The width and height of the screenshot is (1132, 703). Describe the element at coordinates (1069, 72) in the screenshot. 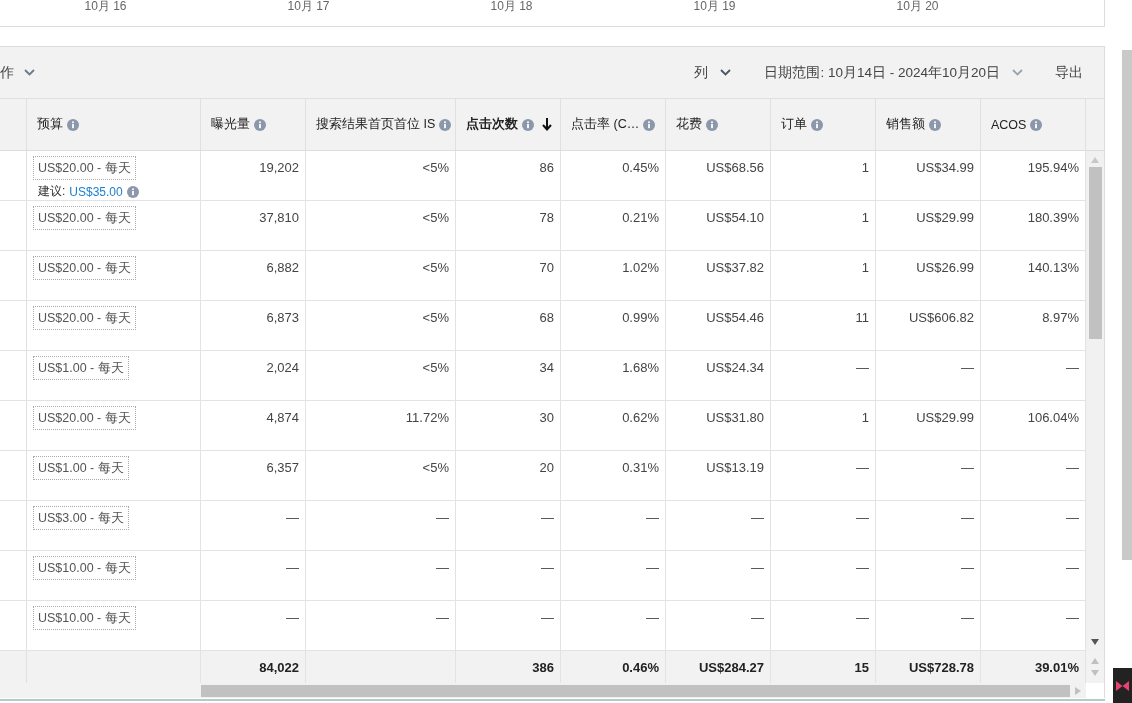

I see `export-button: 导出` at that location.